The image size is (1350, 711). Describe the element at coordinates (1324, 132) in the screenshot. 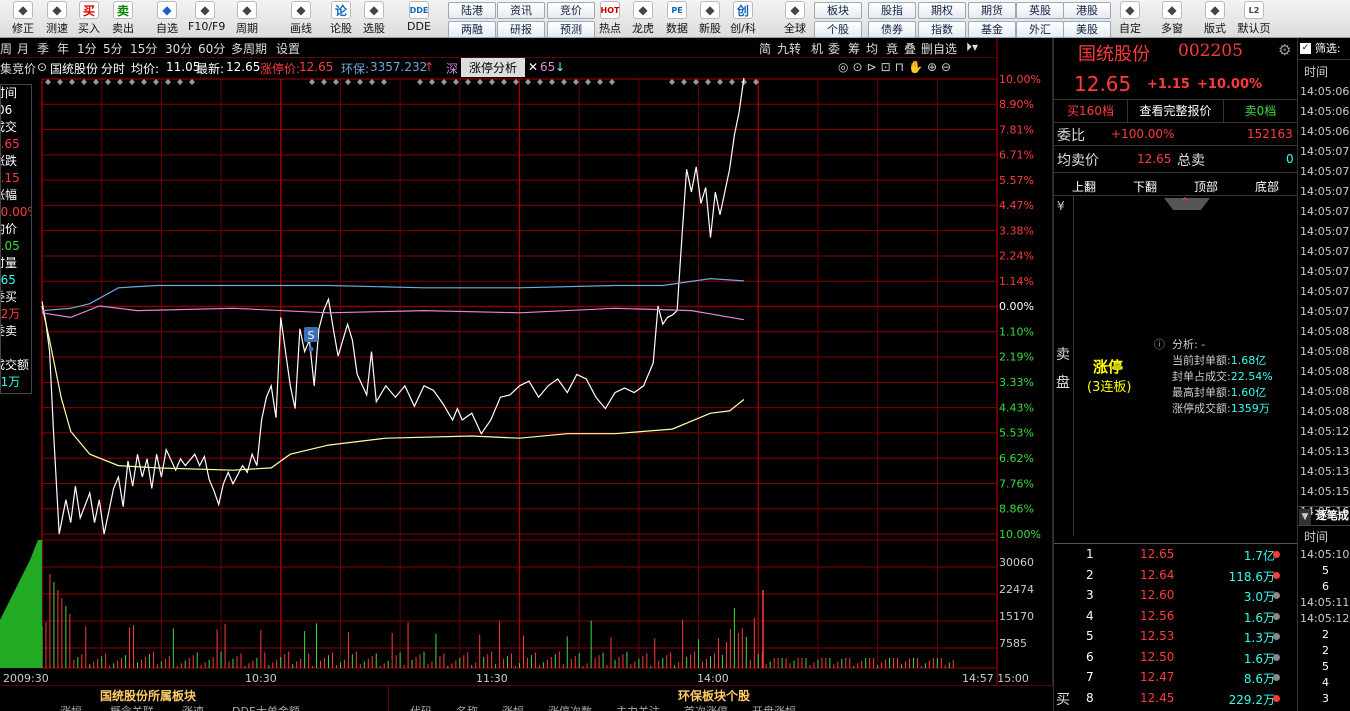

I see `tick-time: 14:05:06` at that location.